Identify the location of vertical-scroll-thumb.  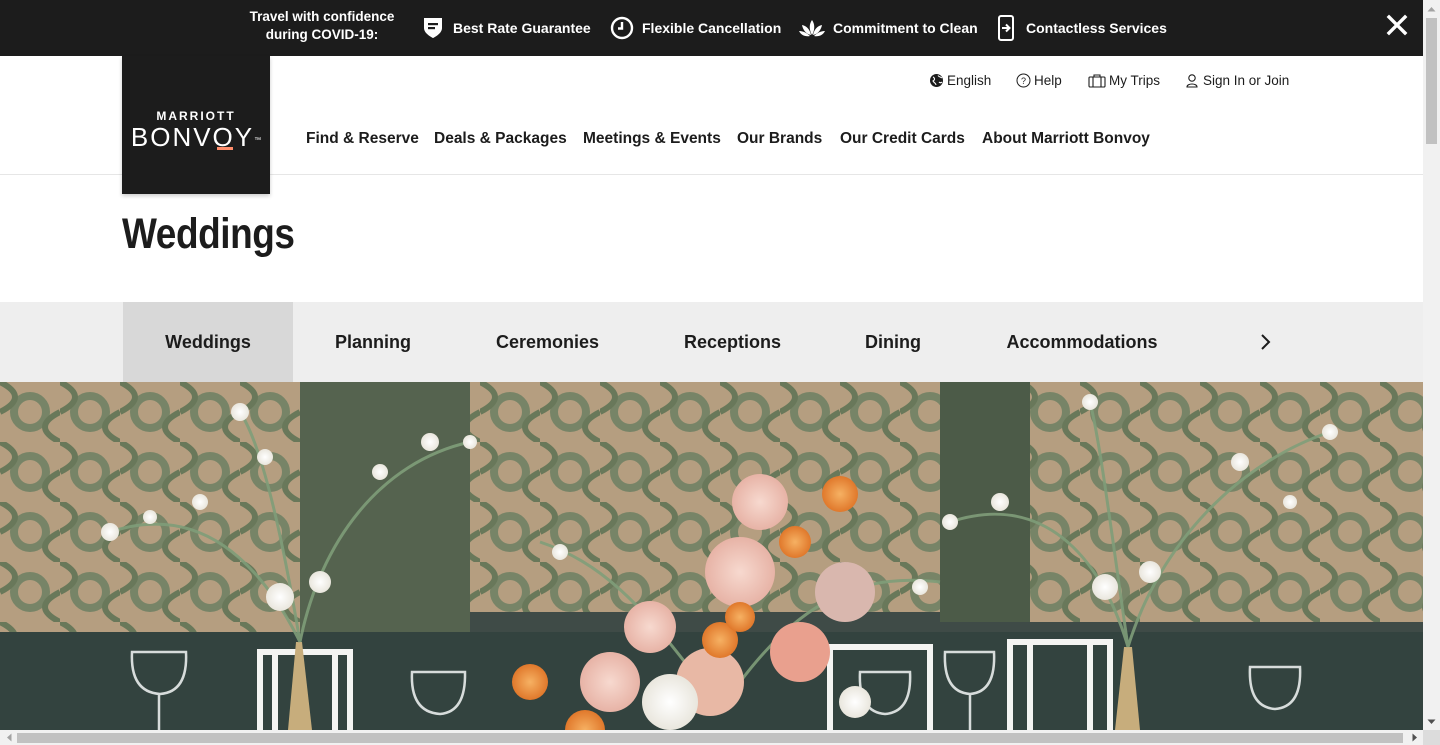
(1431, 81).